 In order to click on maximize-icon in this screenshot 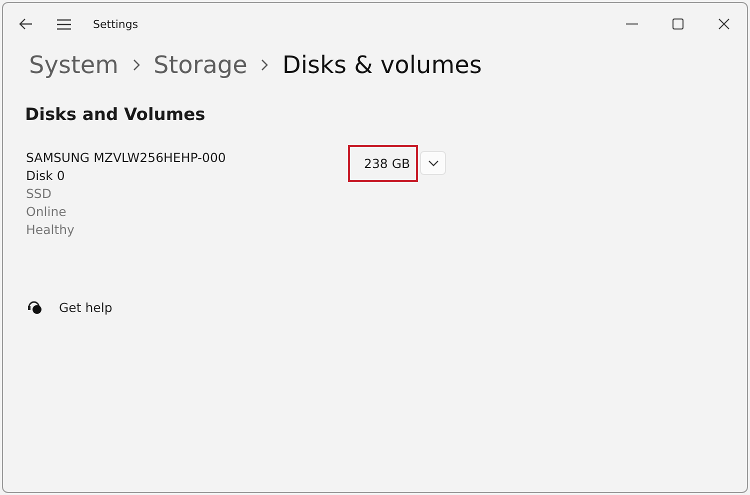, I will do `click(678, 24)`.